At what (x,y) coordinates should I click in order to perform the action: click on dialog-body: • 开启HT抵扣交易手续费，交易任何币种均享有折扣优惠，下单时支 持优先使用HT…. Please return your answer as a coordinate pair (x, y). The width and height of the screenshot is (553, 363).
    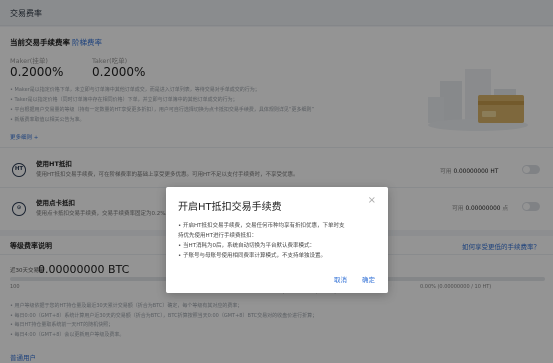
    Looking at the image, I should click on (280, 241).